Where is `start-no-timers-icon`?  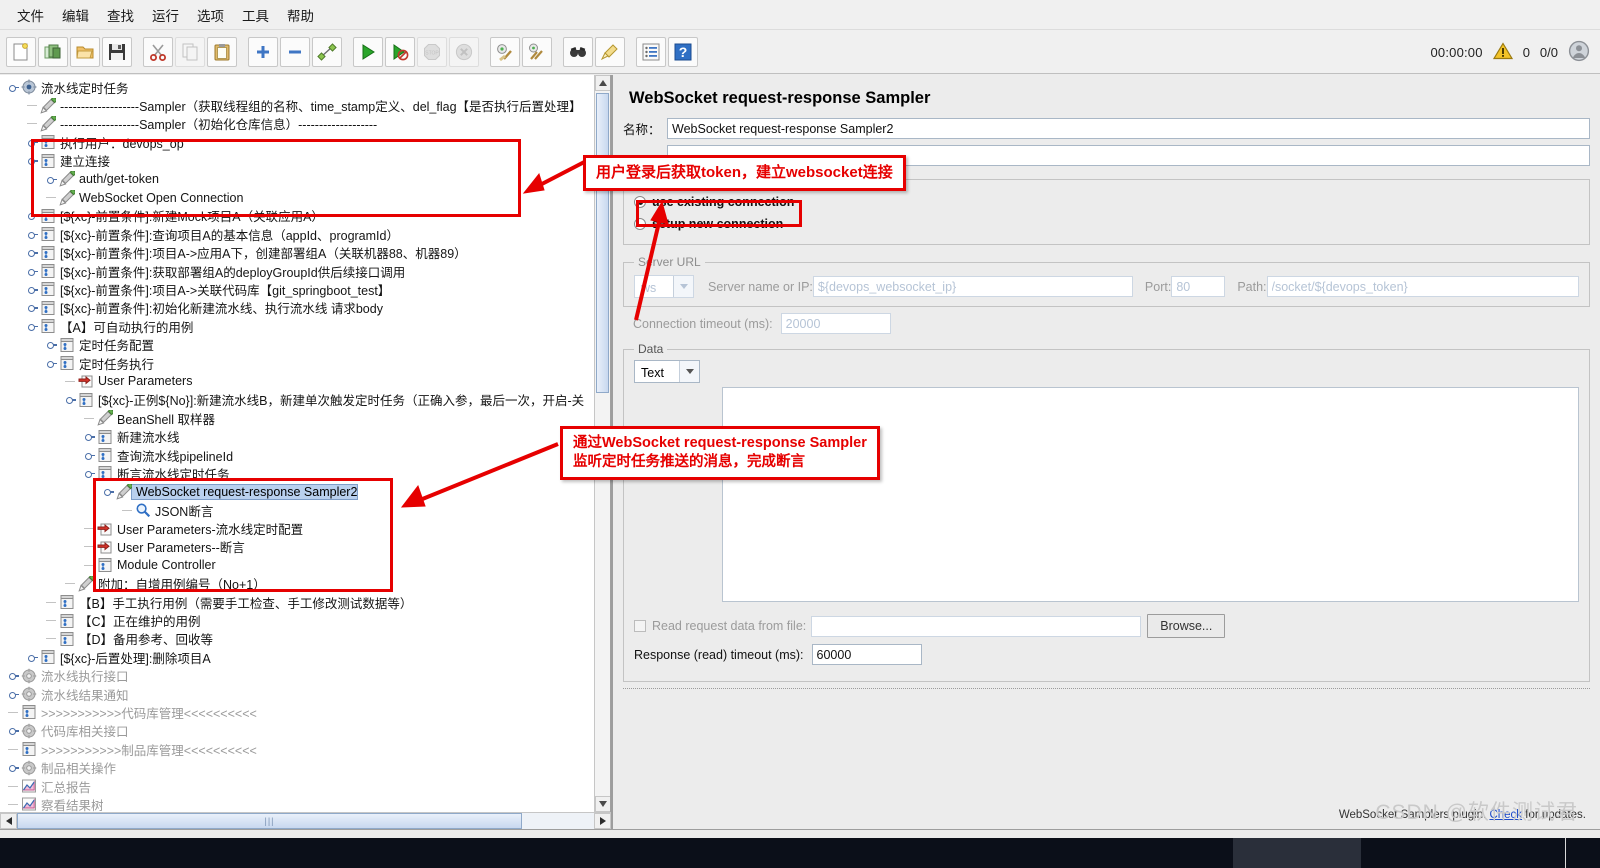
start-no-timers-icon is located at coordinates (400, 51).